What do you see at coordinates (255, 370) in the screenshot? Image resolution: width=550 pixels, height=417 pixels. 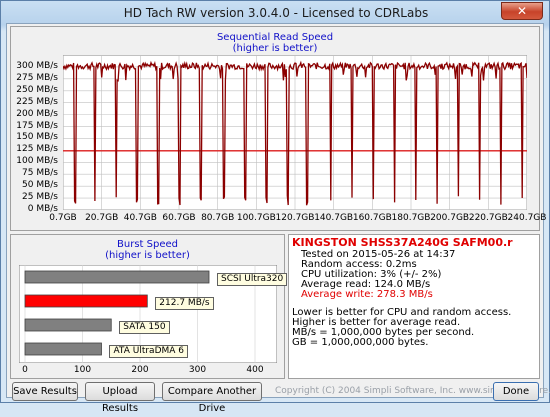 I see `burst-x-tick-label: 400` at bounding box center [255, 370].